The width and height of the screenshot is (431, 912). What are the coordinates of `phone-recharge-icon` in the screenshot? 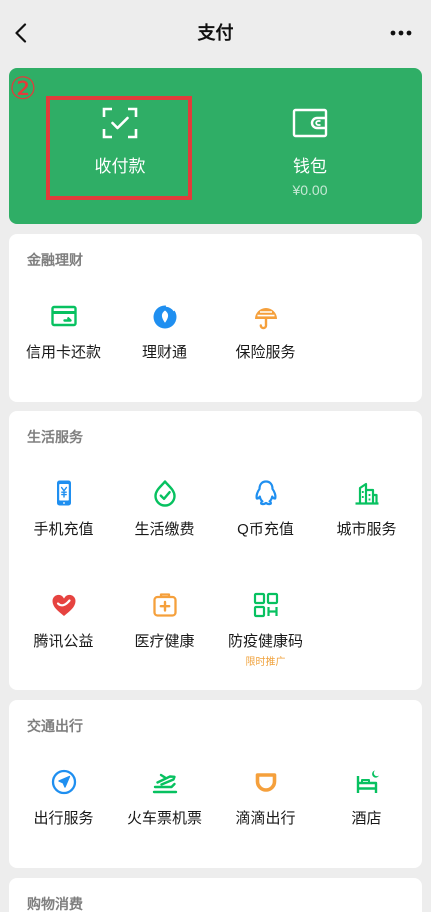 It's located at (63, 493).